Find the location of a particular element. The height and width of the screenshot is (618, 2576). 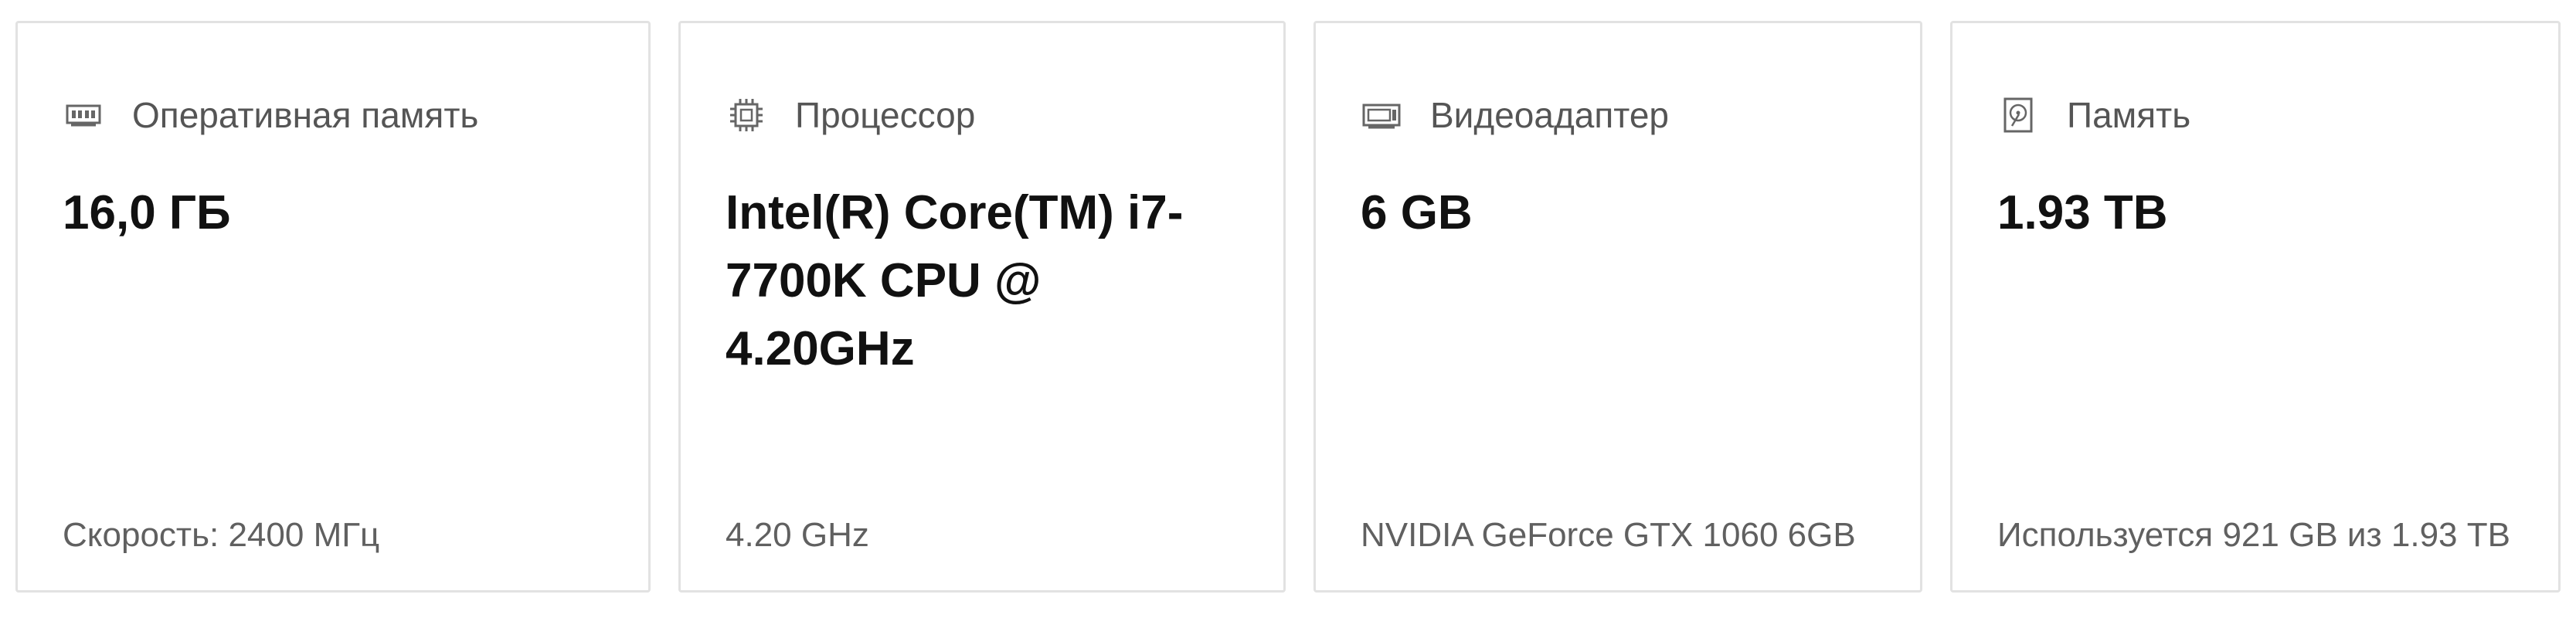

storage-card-header: Память is located at coordinates (2093, 115).